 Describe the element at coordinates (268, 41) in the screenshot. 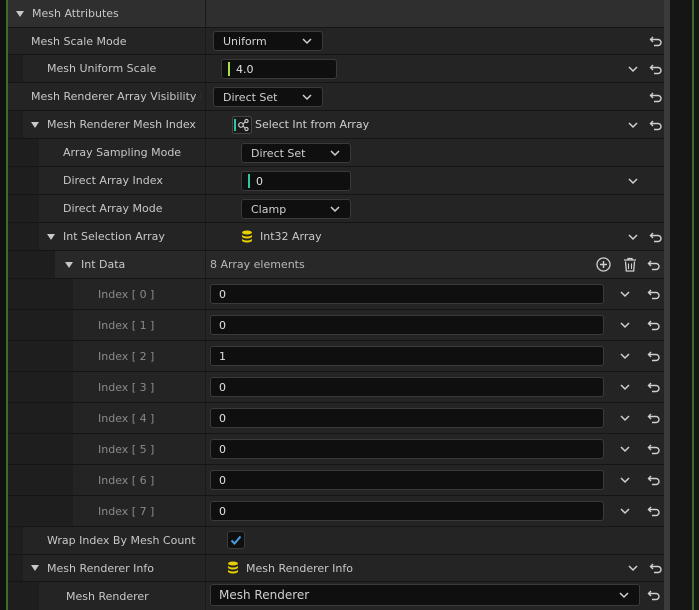

I see `scale-mode-dropdown: Uniform` at that location.